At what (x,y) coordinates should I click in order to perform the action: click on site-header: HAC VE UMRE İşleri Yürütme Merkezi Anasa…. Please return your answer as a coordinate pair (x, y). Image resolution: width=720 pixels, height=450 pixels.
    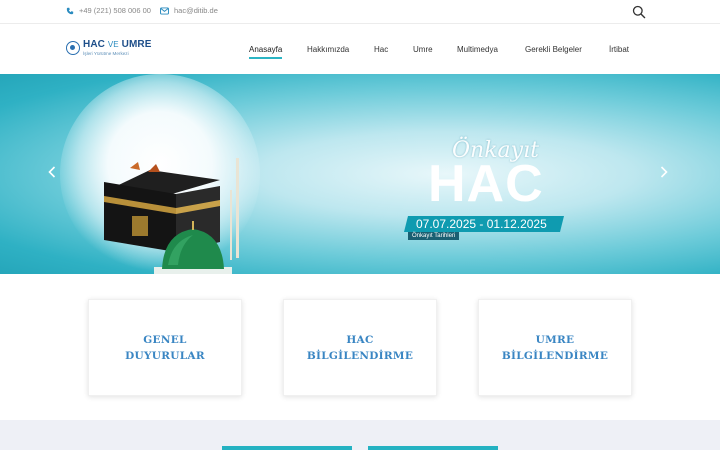
    Looking at the image, I should click on (360, 49).